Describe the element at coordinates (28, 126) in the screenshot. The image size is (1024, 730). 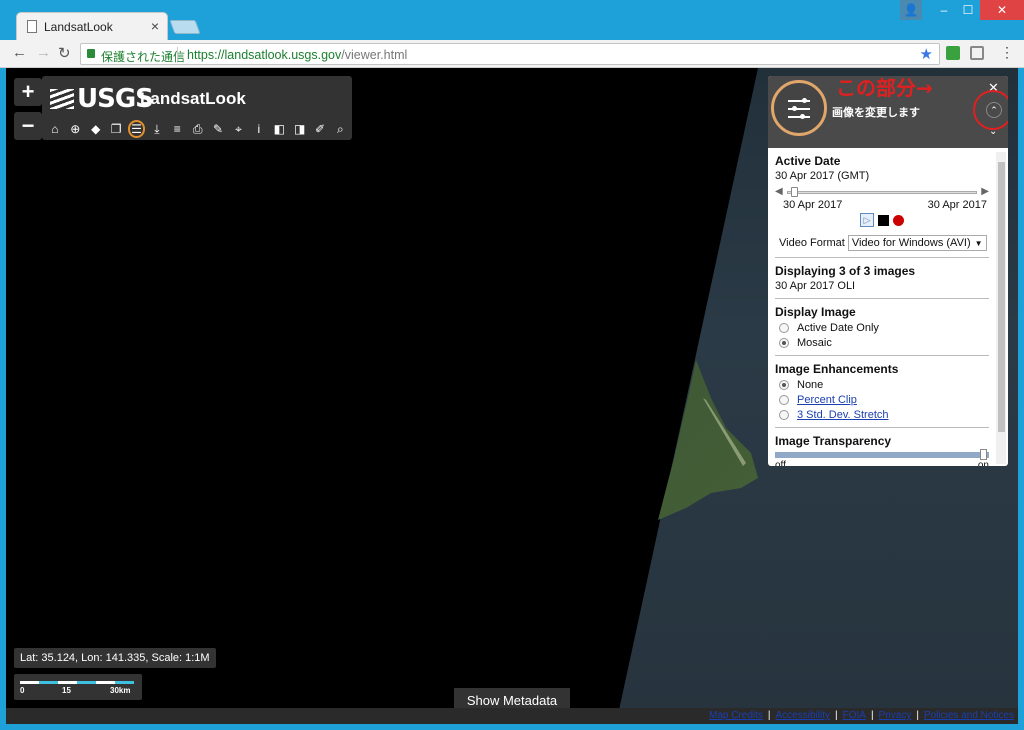
I see `zoom-out-button: −` at that location.